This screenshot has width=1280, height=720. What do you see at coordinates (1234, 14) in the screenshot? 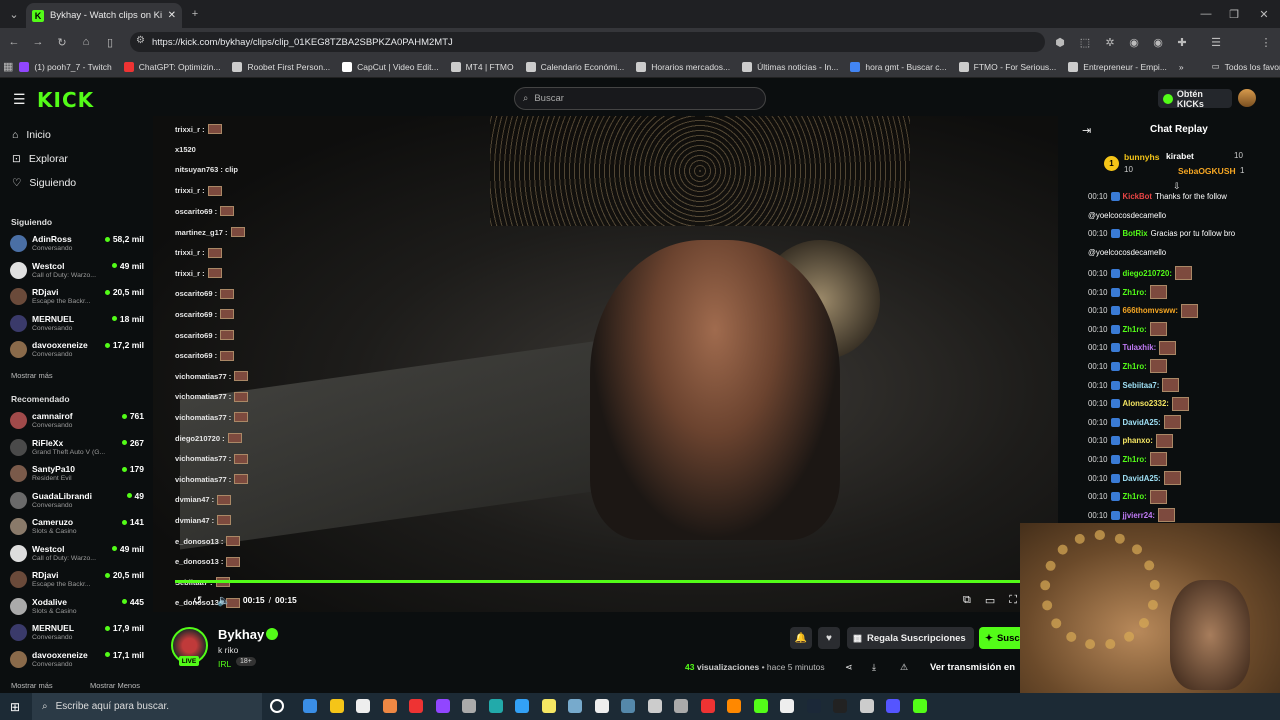
I see `restore-icon: ❐` at bounding box center [1234, 14].